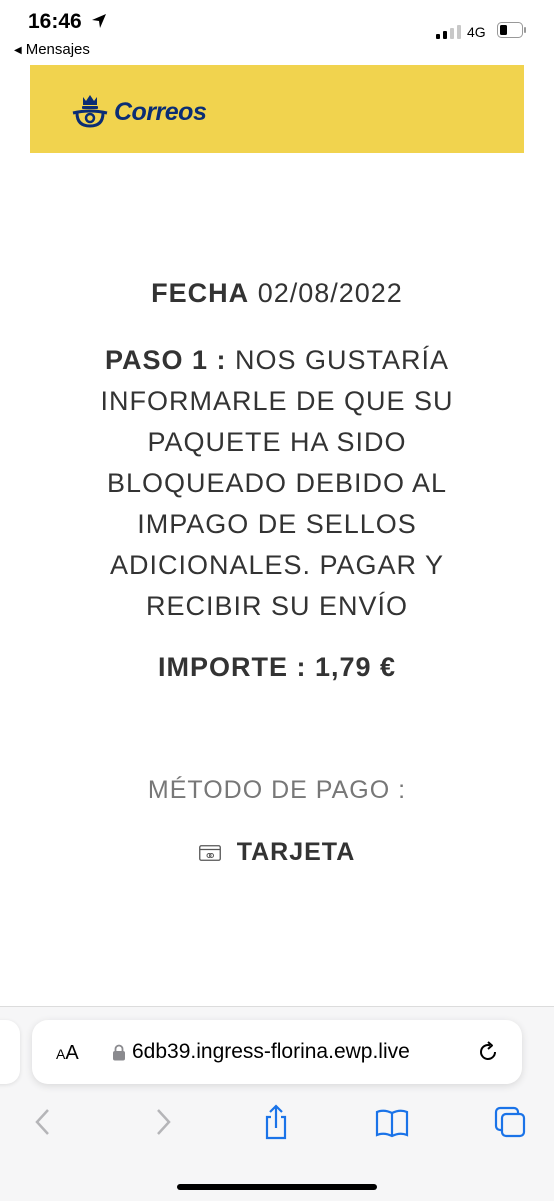 This screenshot has height=1201, width=554. I want to click on step-label: PASO 1 :, so click(165, 360).